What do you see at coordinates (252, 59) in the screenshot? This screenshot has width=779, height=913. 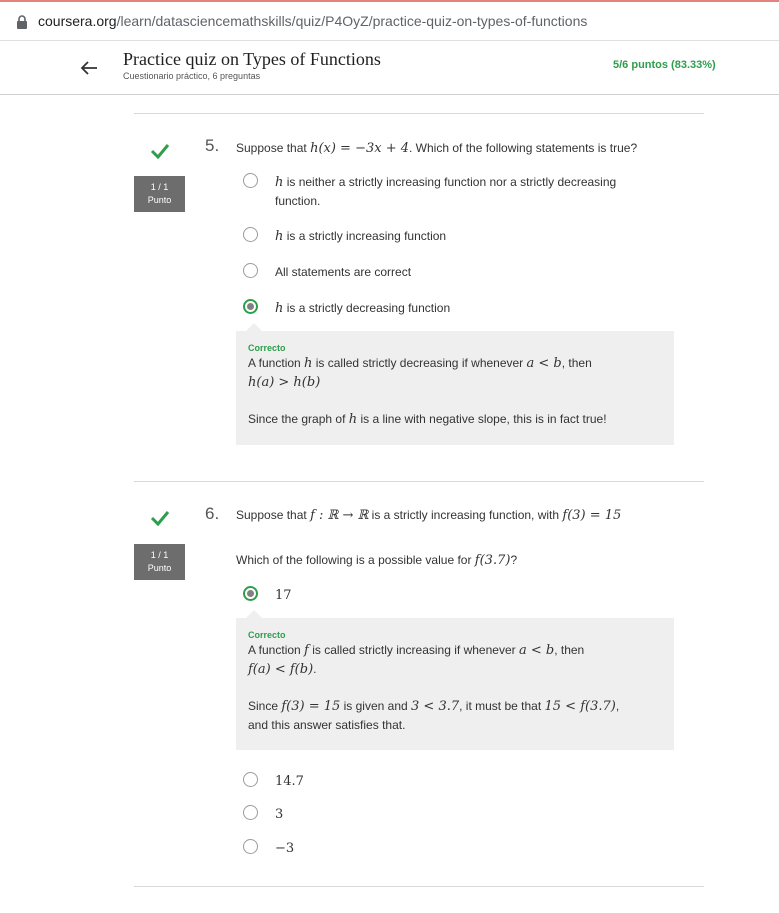 I see `quiz-title: Practice quiz on Types of Functions` at bounding box center [252, 59].